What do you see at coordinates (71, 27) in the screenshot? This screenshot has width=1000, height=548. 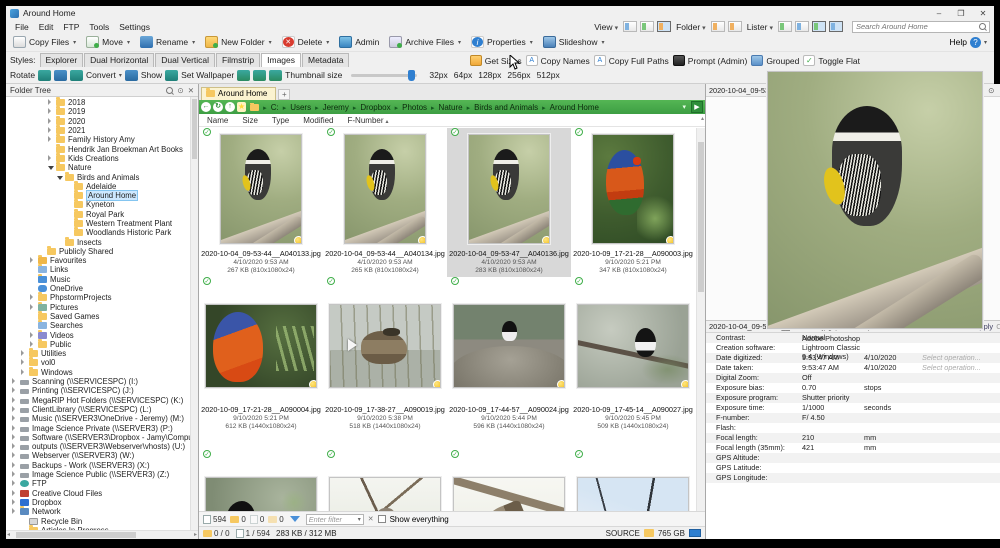 I see `menu-ftp: FTP` at bounding box center [71, 27].